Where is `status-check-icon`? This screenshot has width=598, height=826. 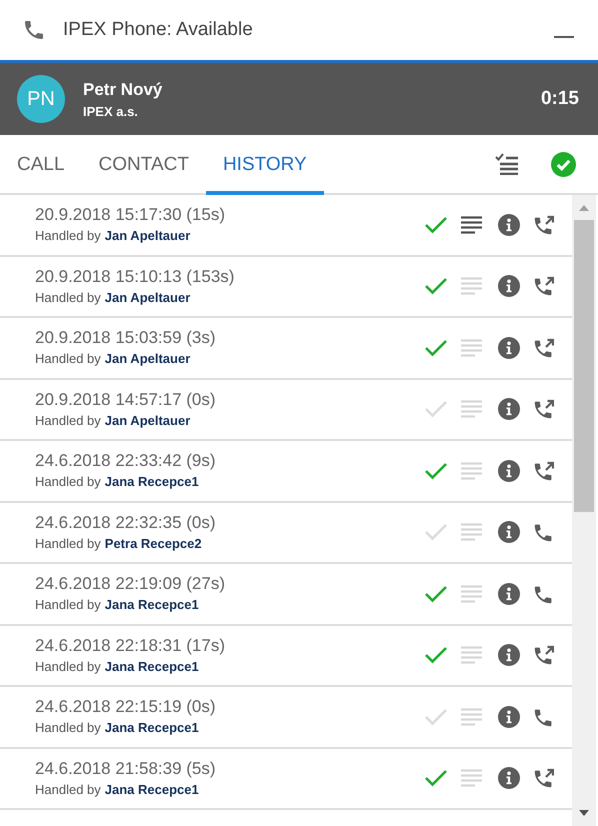 status-check-icon is located at coordinates (563, 164).